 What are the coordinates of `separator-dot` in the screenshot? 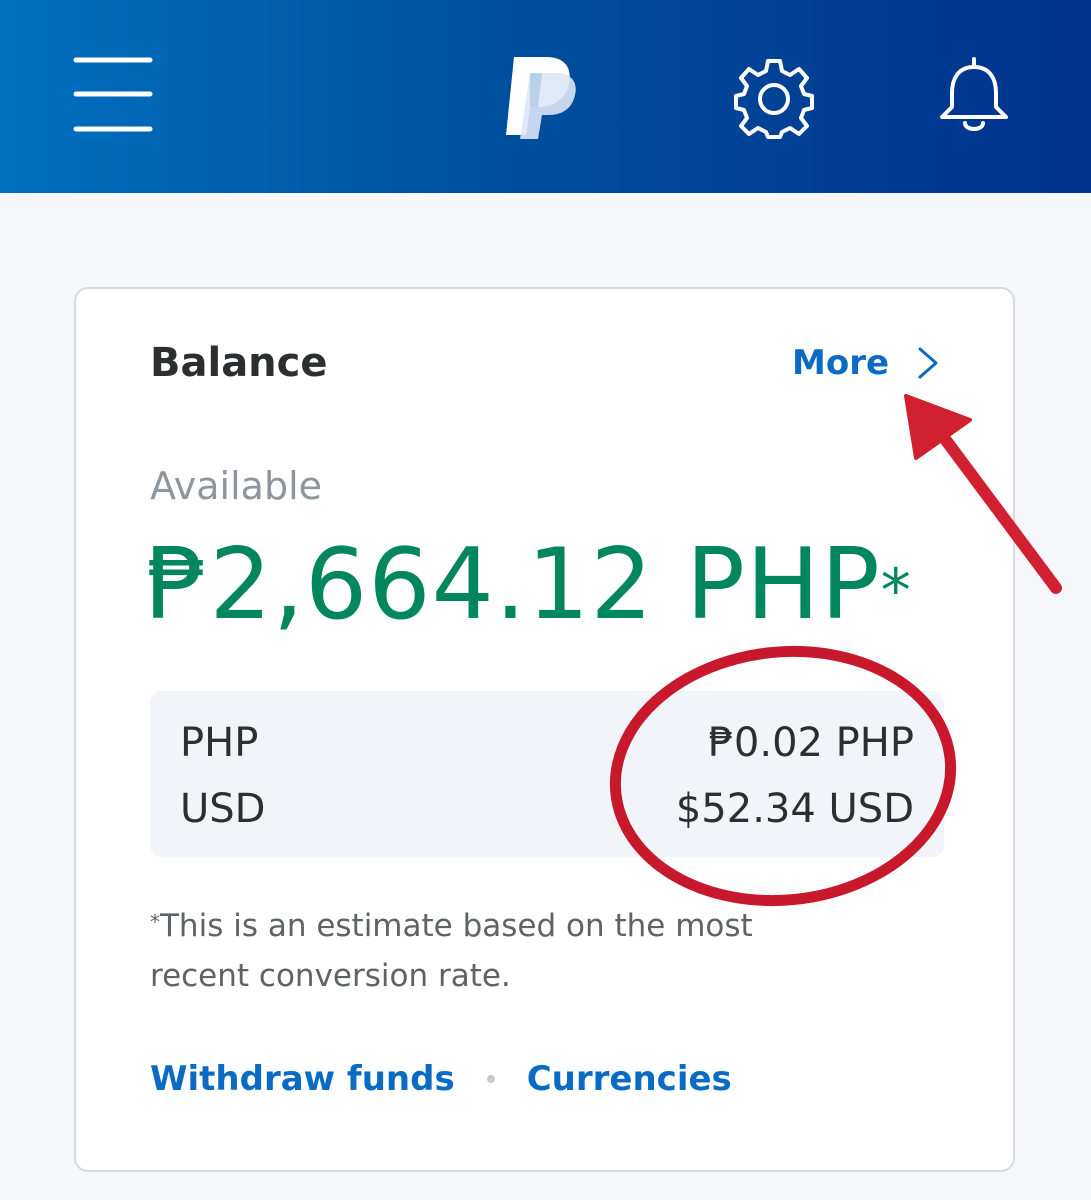 It's located at (490, 1079).